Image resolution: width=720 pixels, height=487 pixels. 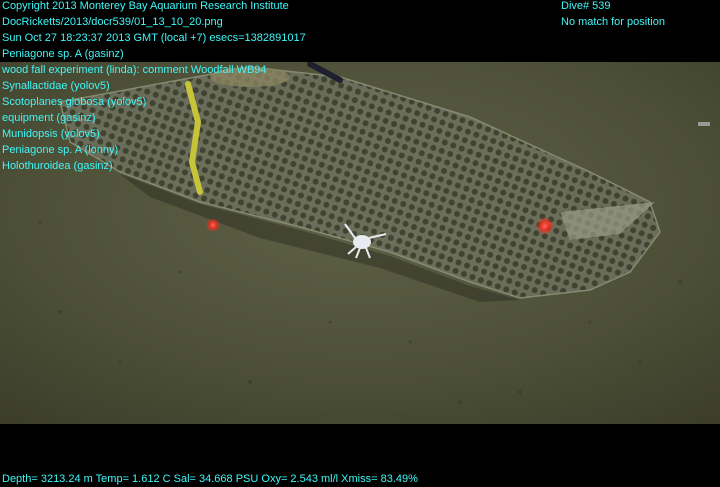 I want to click on laser-dot-left, so click(x=213, y=225).